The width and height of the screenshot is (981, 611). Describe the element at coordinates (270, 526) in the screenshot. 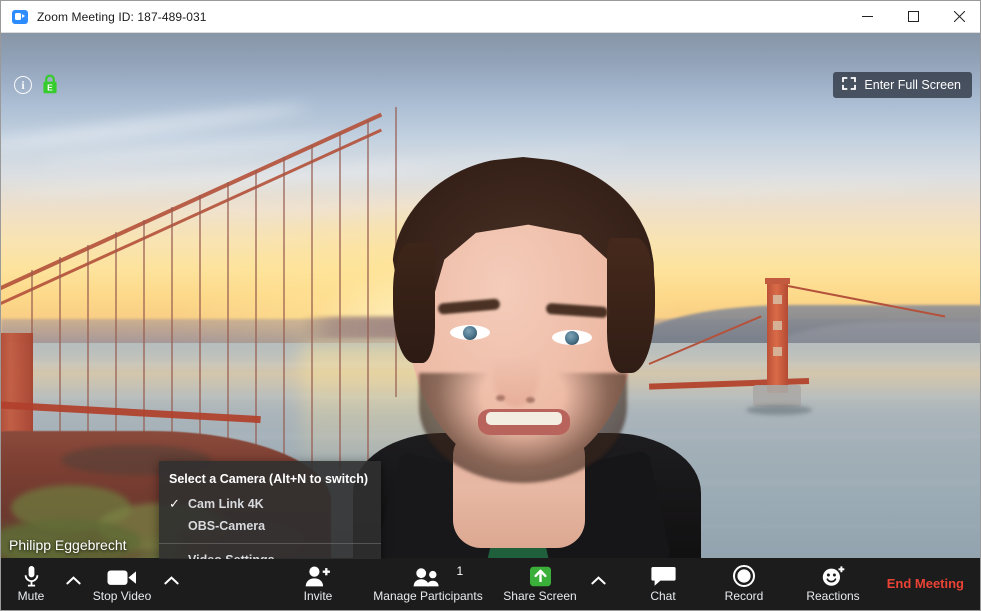

I see `menu-item-obs-camera: OBS-Camera` at that location.